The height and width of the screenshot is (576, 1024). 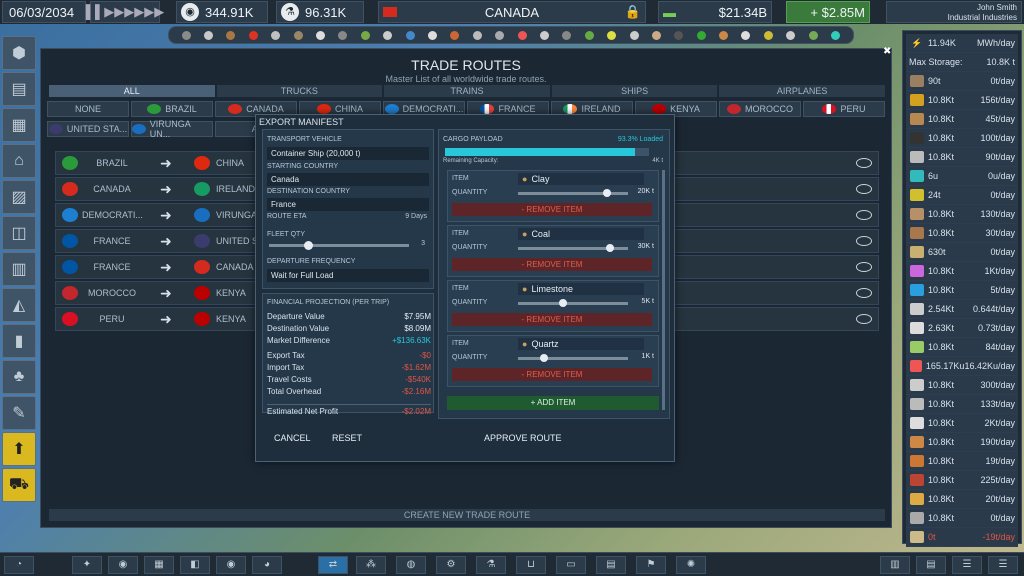 What do you see at coordinates (333, 565) in the screenshot?
I see `trade-routes-icon: ⇄` at bounding box center [333, 565].